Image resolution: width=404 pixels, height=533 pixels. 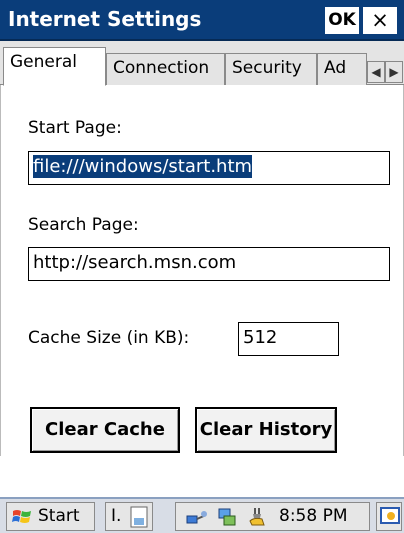 What do you see at coordinates (197, 517) in the screenshot?
I see `network-icon` at bounding box center [197, 517].